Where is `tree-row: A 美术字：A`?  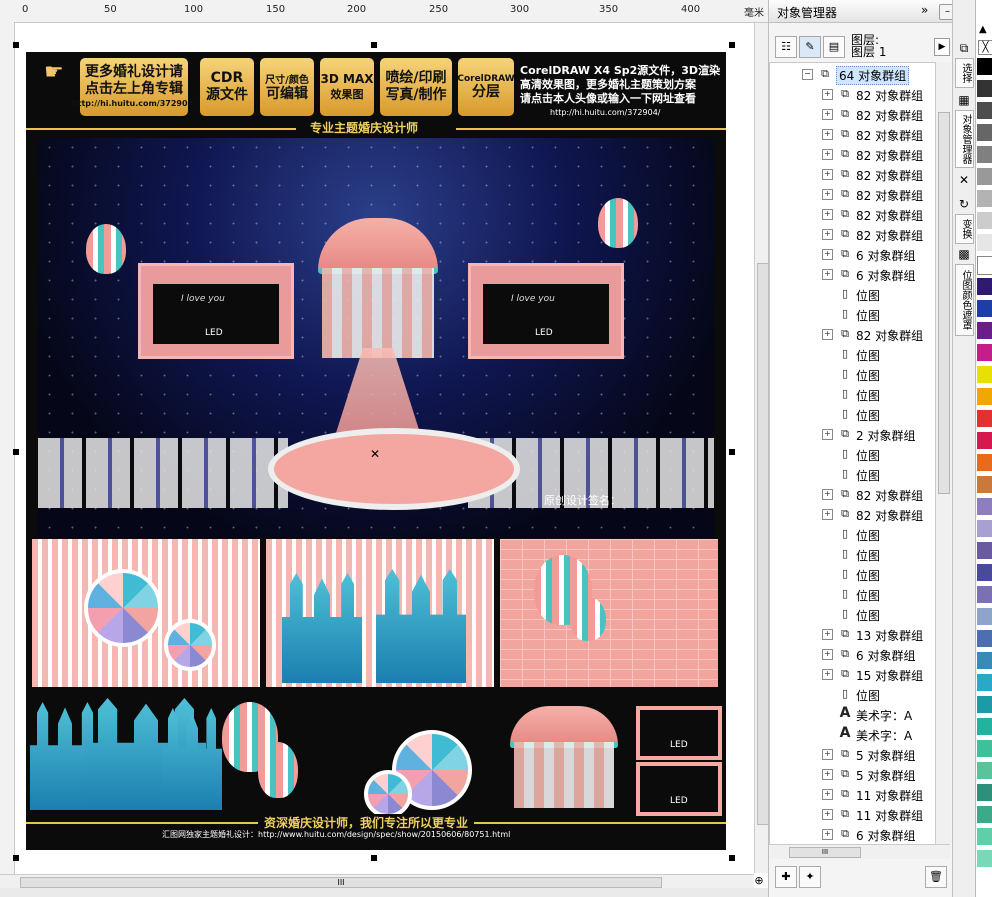
tree-row: A 美术字：A is located at coordinates (853, 734).